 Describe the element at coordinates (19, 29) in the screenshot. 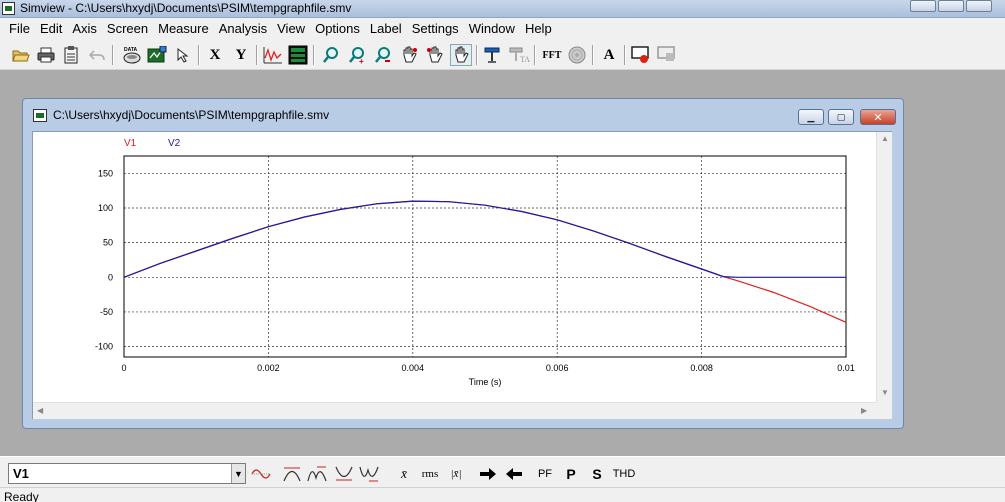

I see `menu-file: File` at that location.